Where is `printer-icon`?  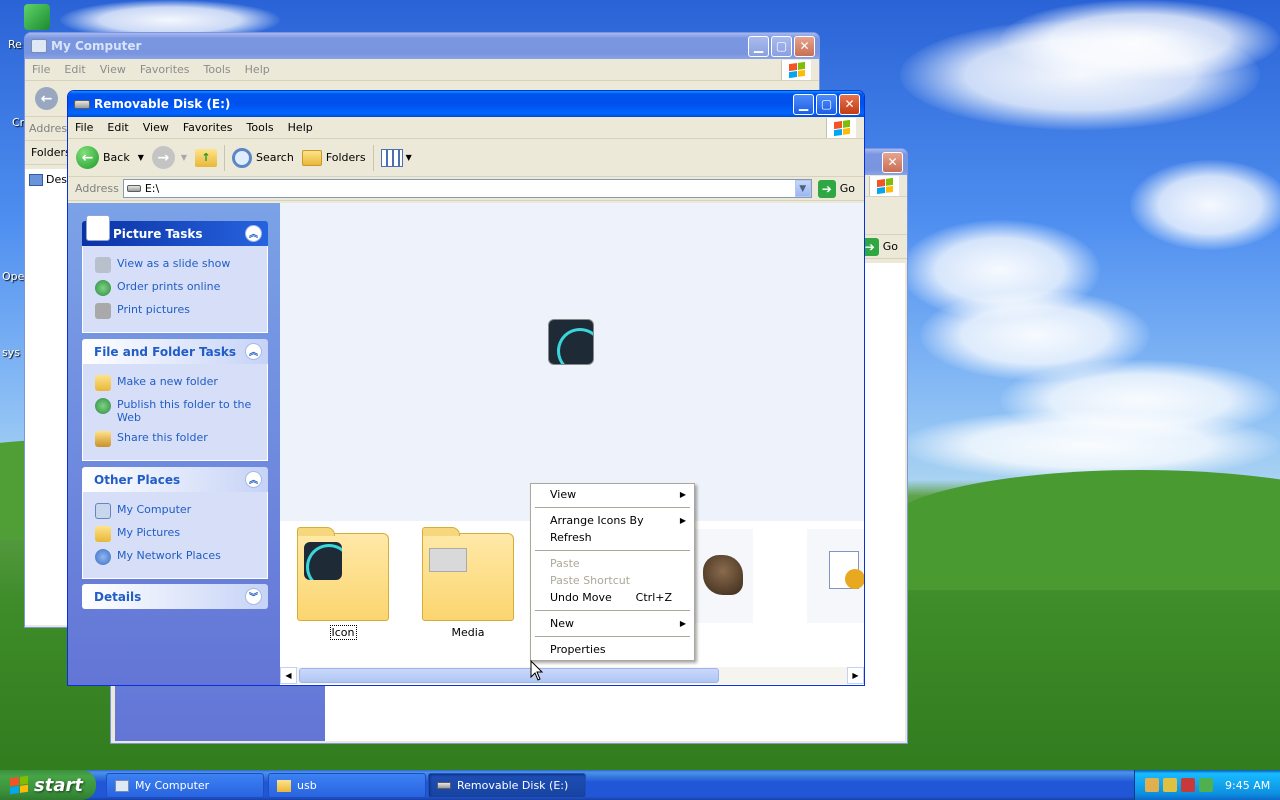
printer-icon is located at coordinates (103, 311).